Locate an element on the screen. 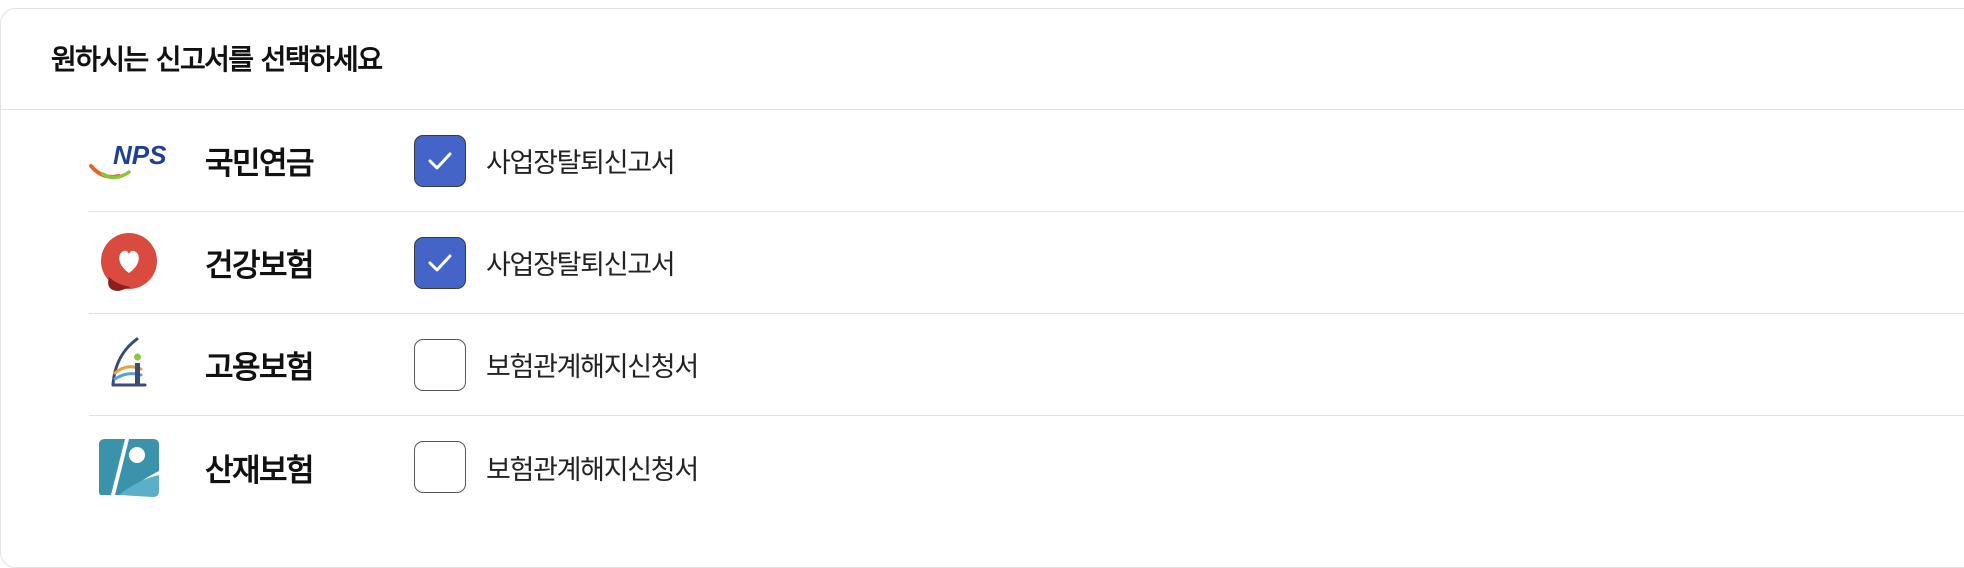 The image size is (1964, 568). nps-logo-text: NPS is located at coordinates (140, 155).